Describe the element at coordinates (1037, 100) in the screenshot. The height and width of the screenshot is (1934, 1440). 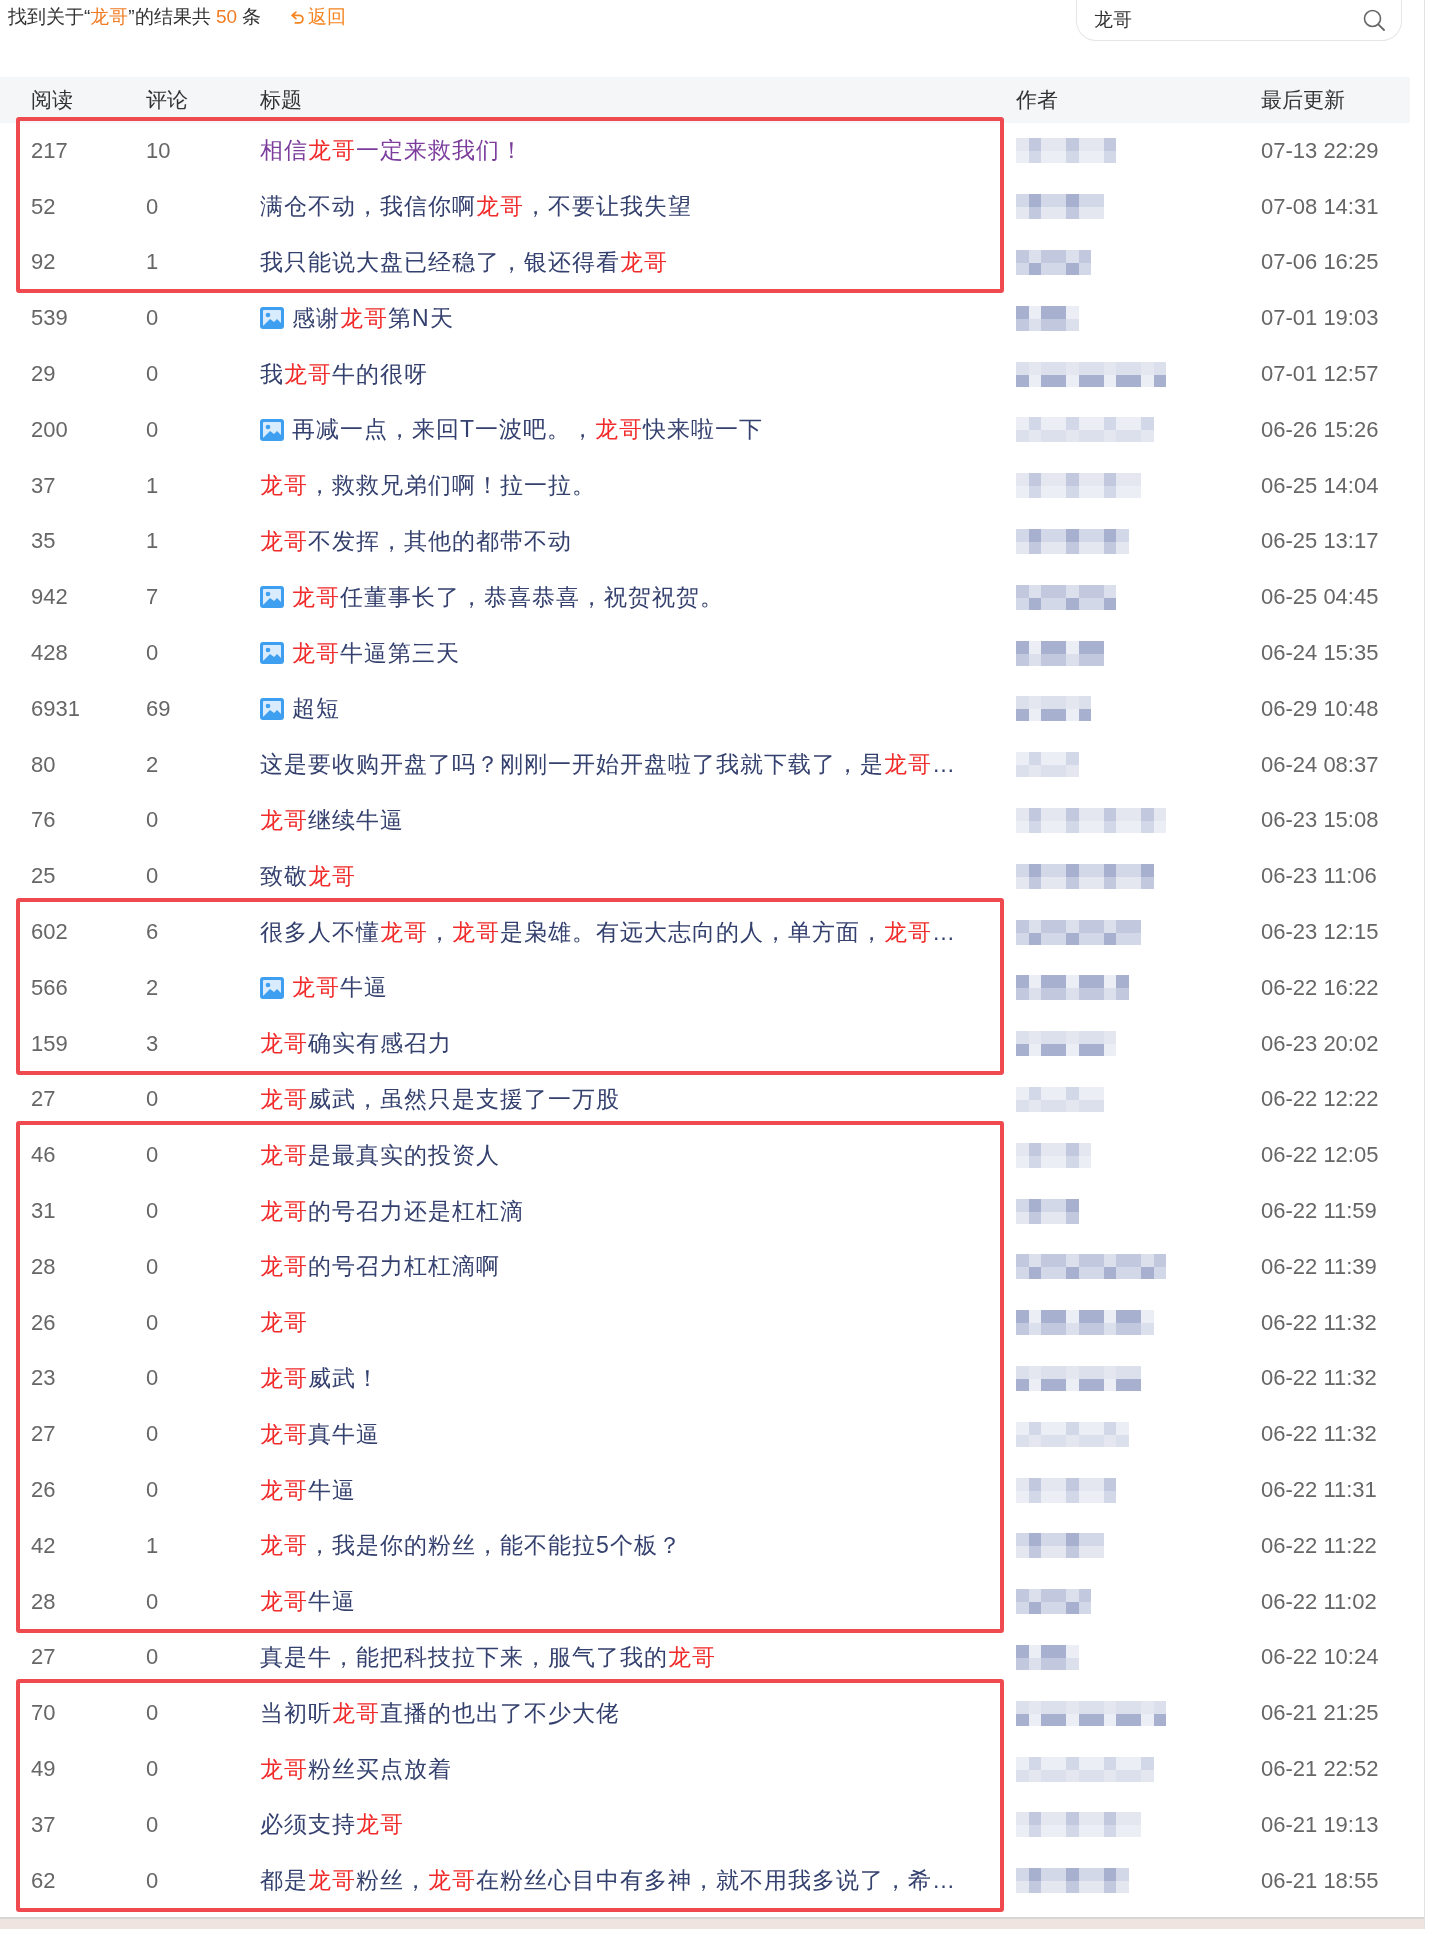
I see `column-header: 作者` at that location.